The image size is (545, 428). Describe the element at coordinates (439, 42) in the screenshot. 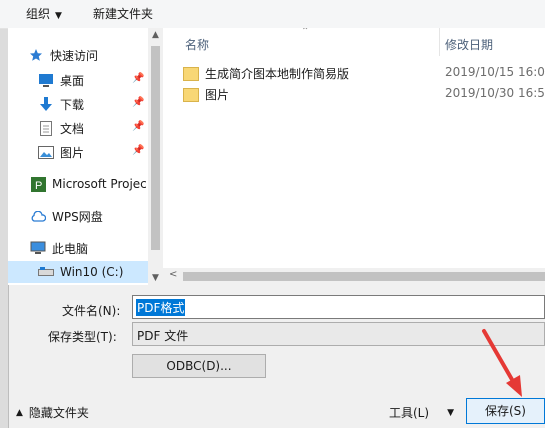

I see `column-divider` at that location.